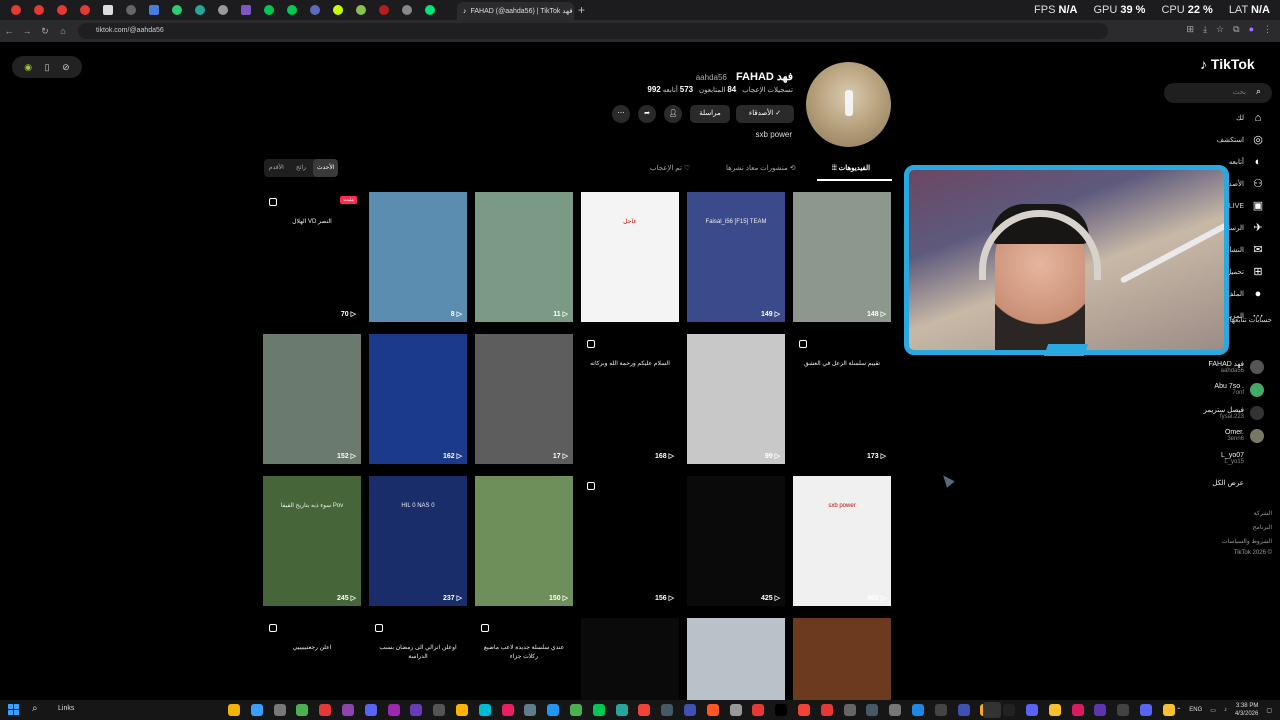  What do you see at coordinates (842, 541) in the screenshot?
I see `video-tile: sxb power 403 ▷` at bounding box center [842, 541].